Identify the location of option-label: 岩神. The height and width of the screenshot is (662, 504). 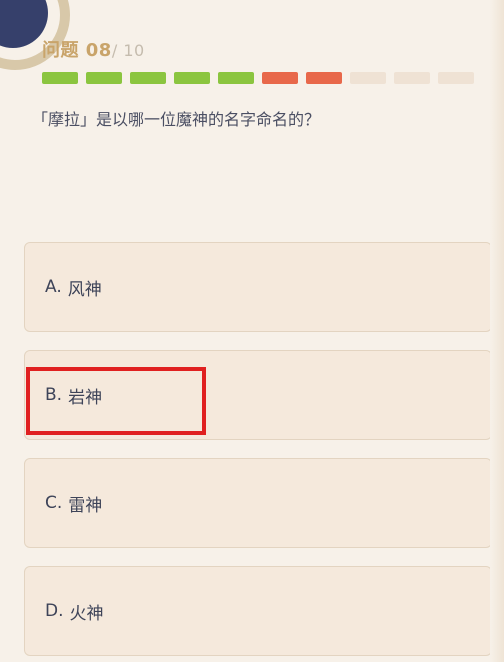
(85, 397).